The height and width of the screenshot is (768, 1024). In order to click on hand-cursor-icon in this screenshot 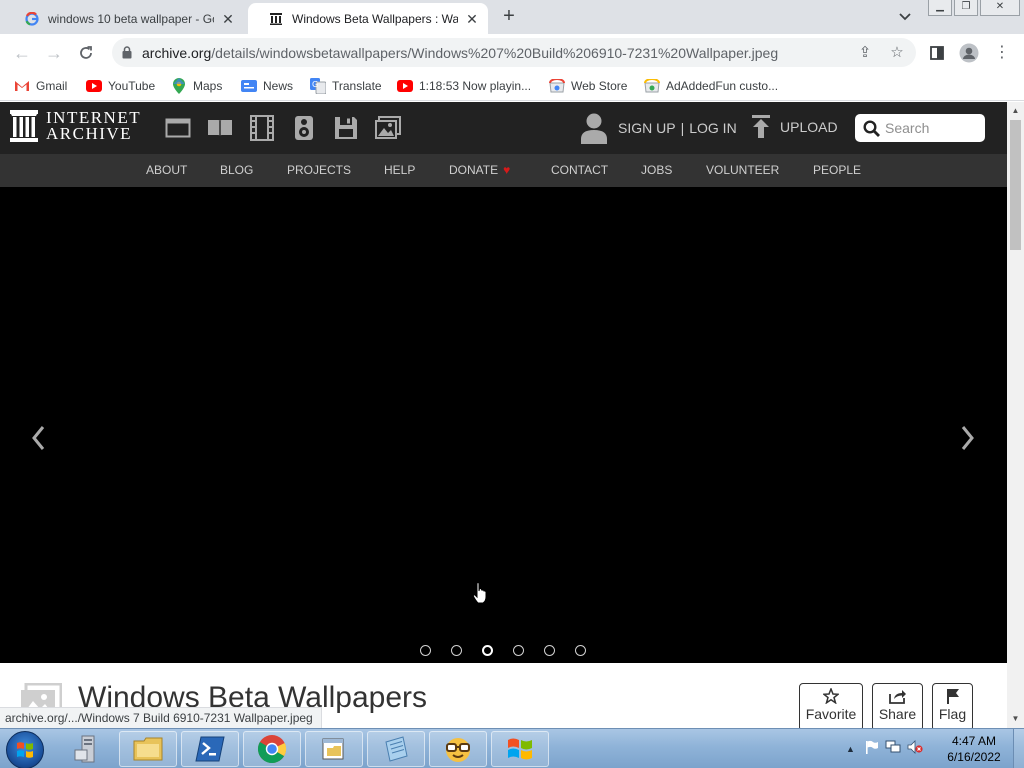, I will do `click(480, 593)`.